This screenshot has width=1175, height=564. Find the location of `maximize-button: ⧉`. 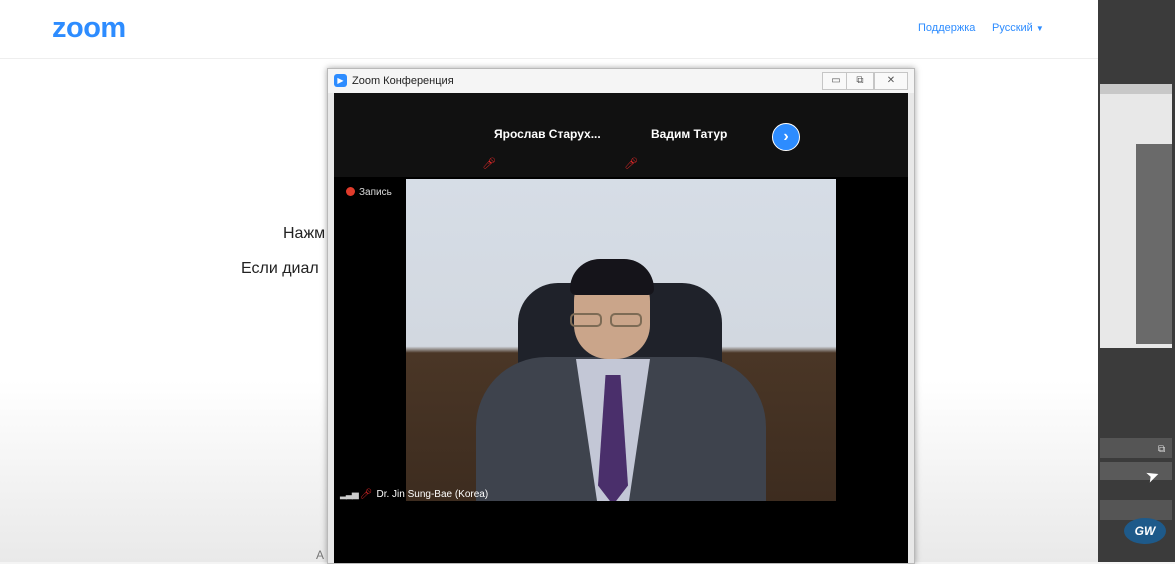

maximize-button: ⧉ is located at coordinates (860, 81).